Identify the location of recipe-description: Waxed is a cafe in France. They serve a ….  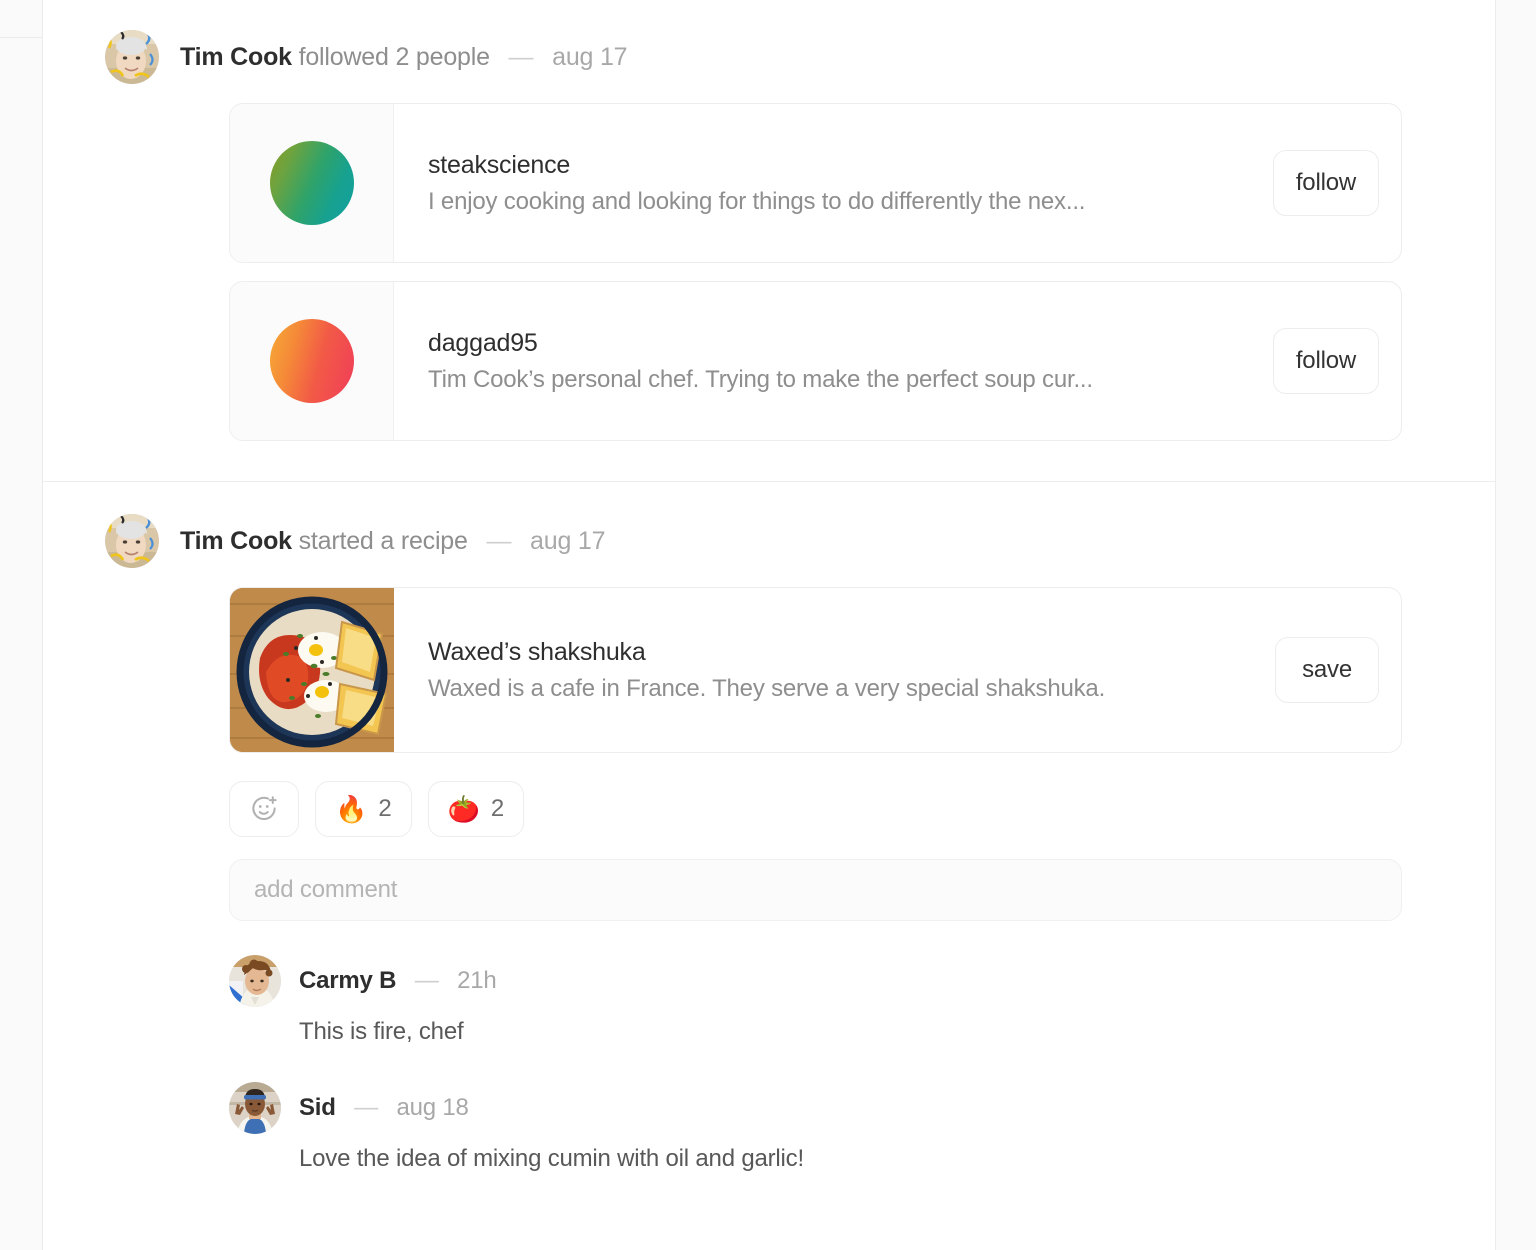
(767, 688).